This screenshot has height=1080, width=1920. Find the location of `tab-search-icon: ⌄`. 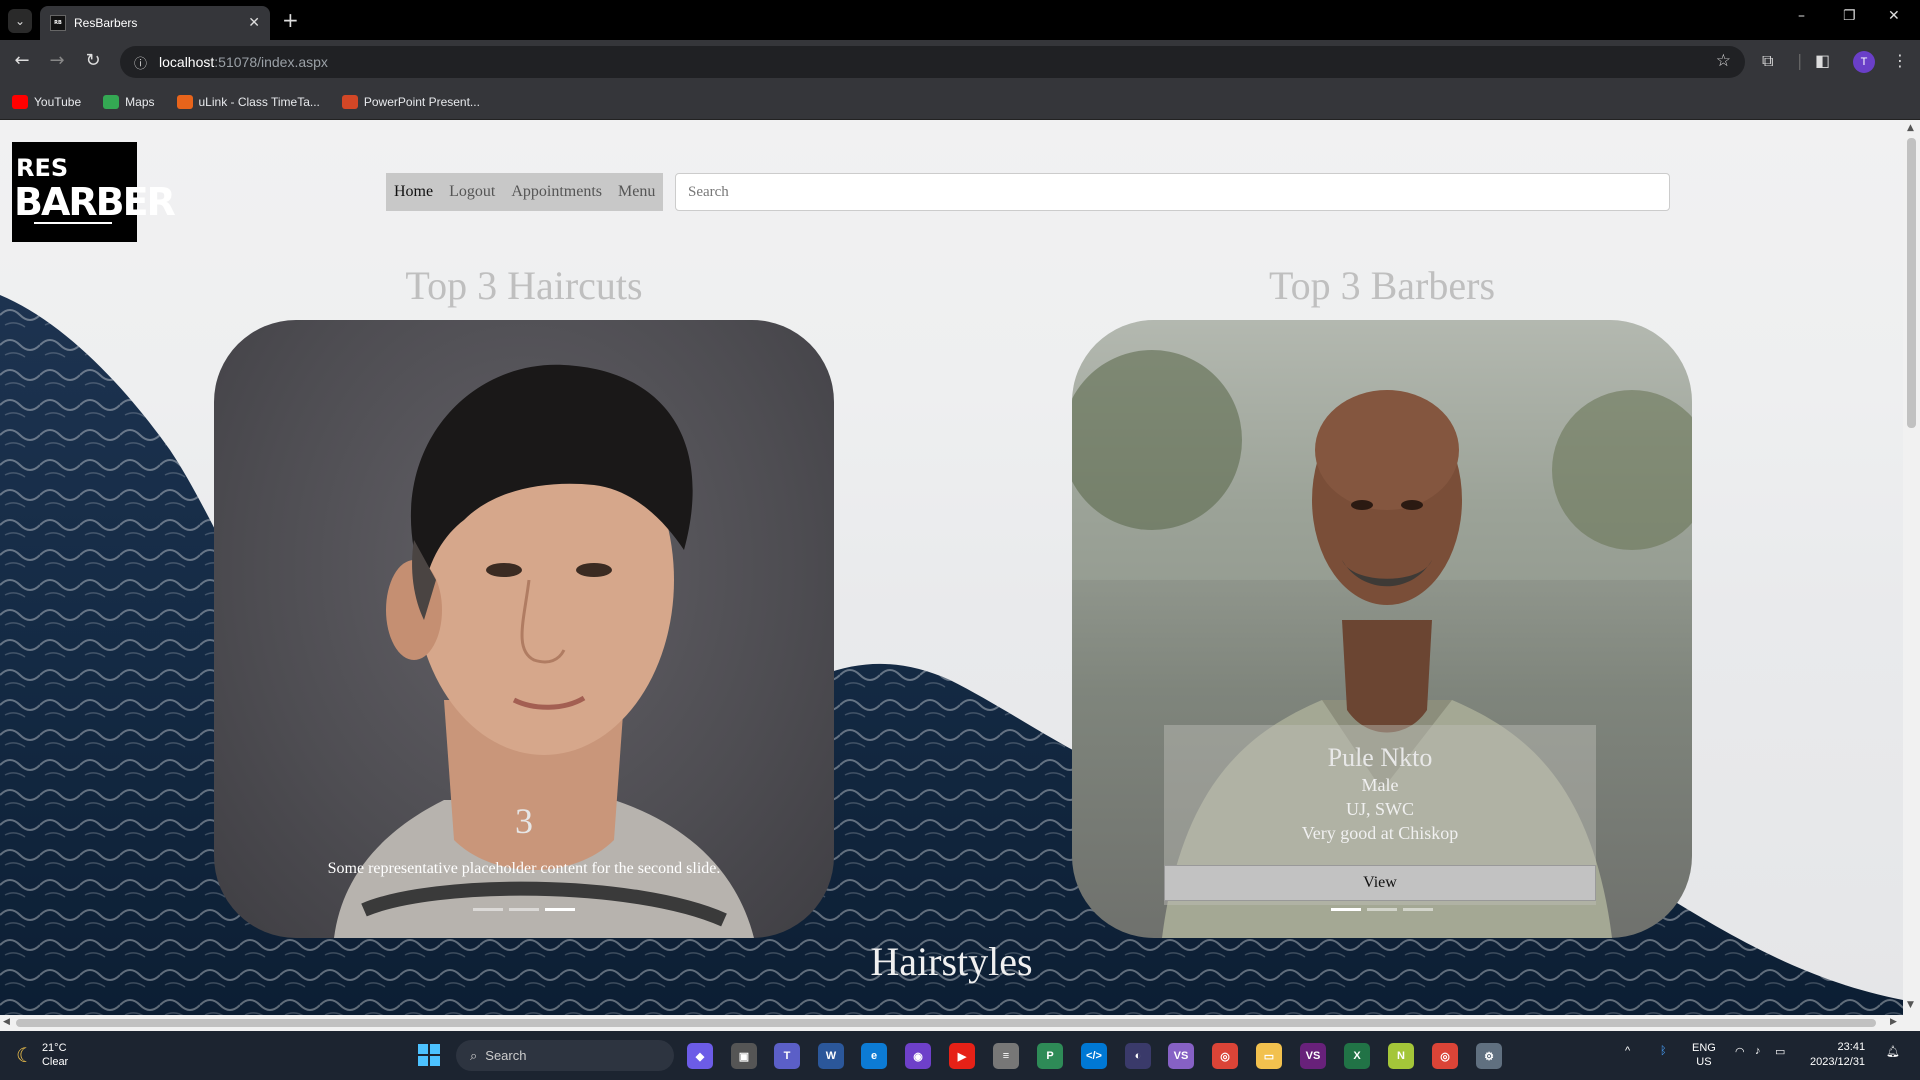

tab-search-icon: ⌄ is located at coordinates (20, 21).